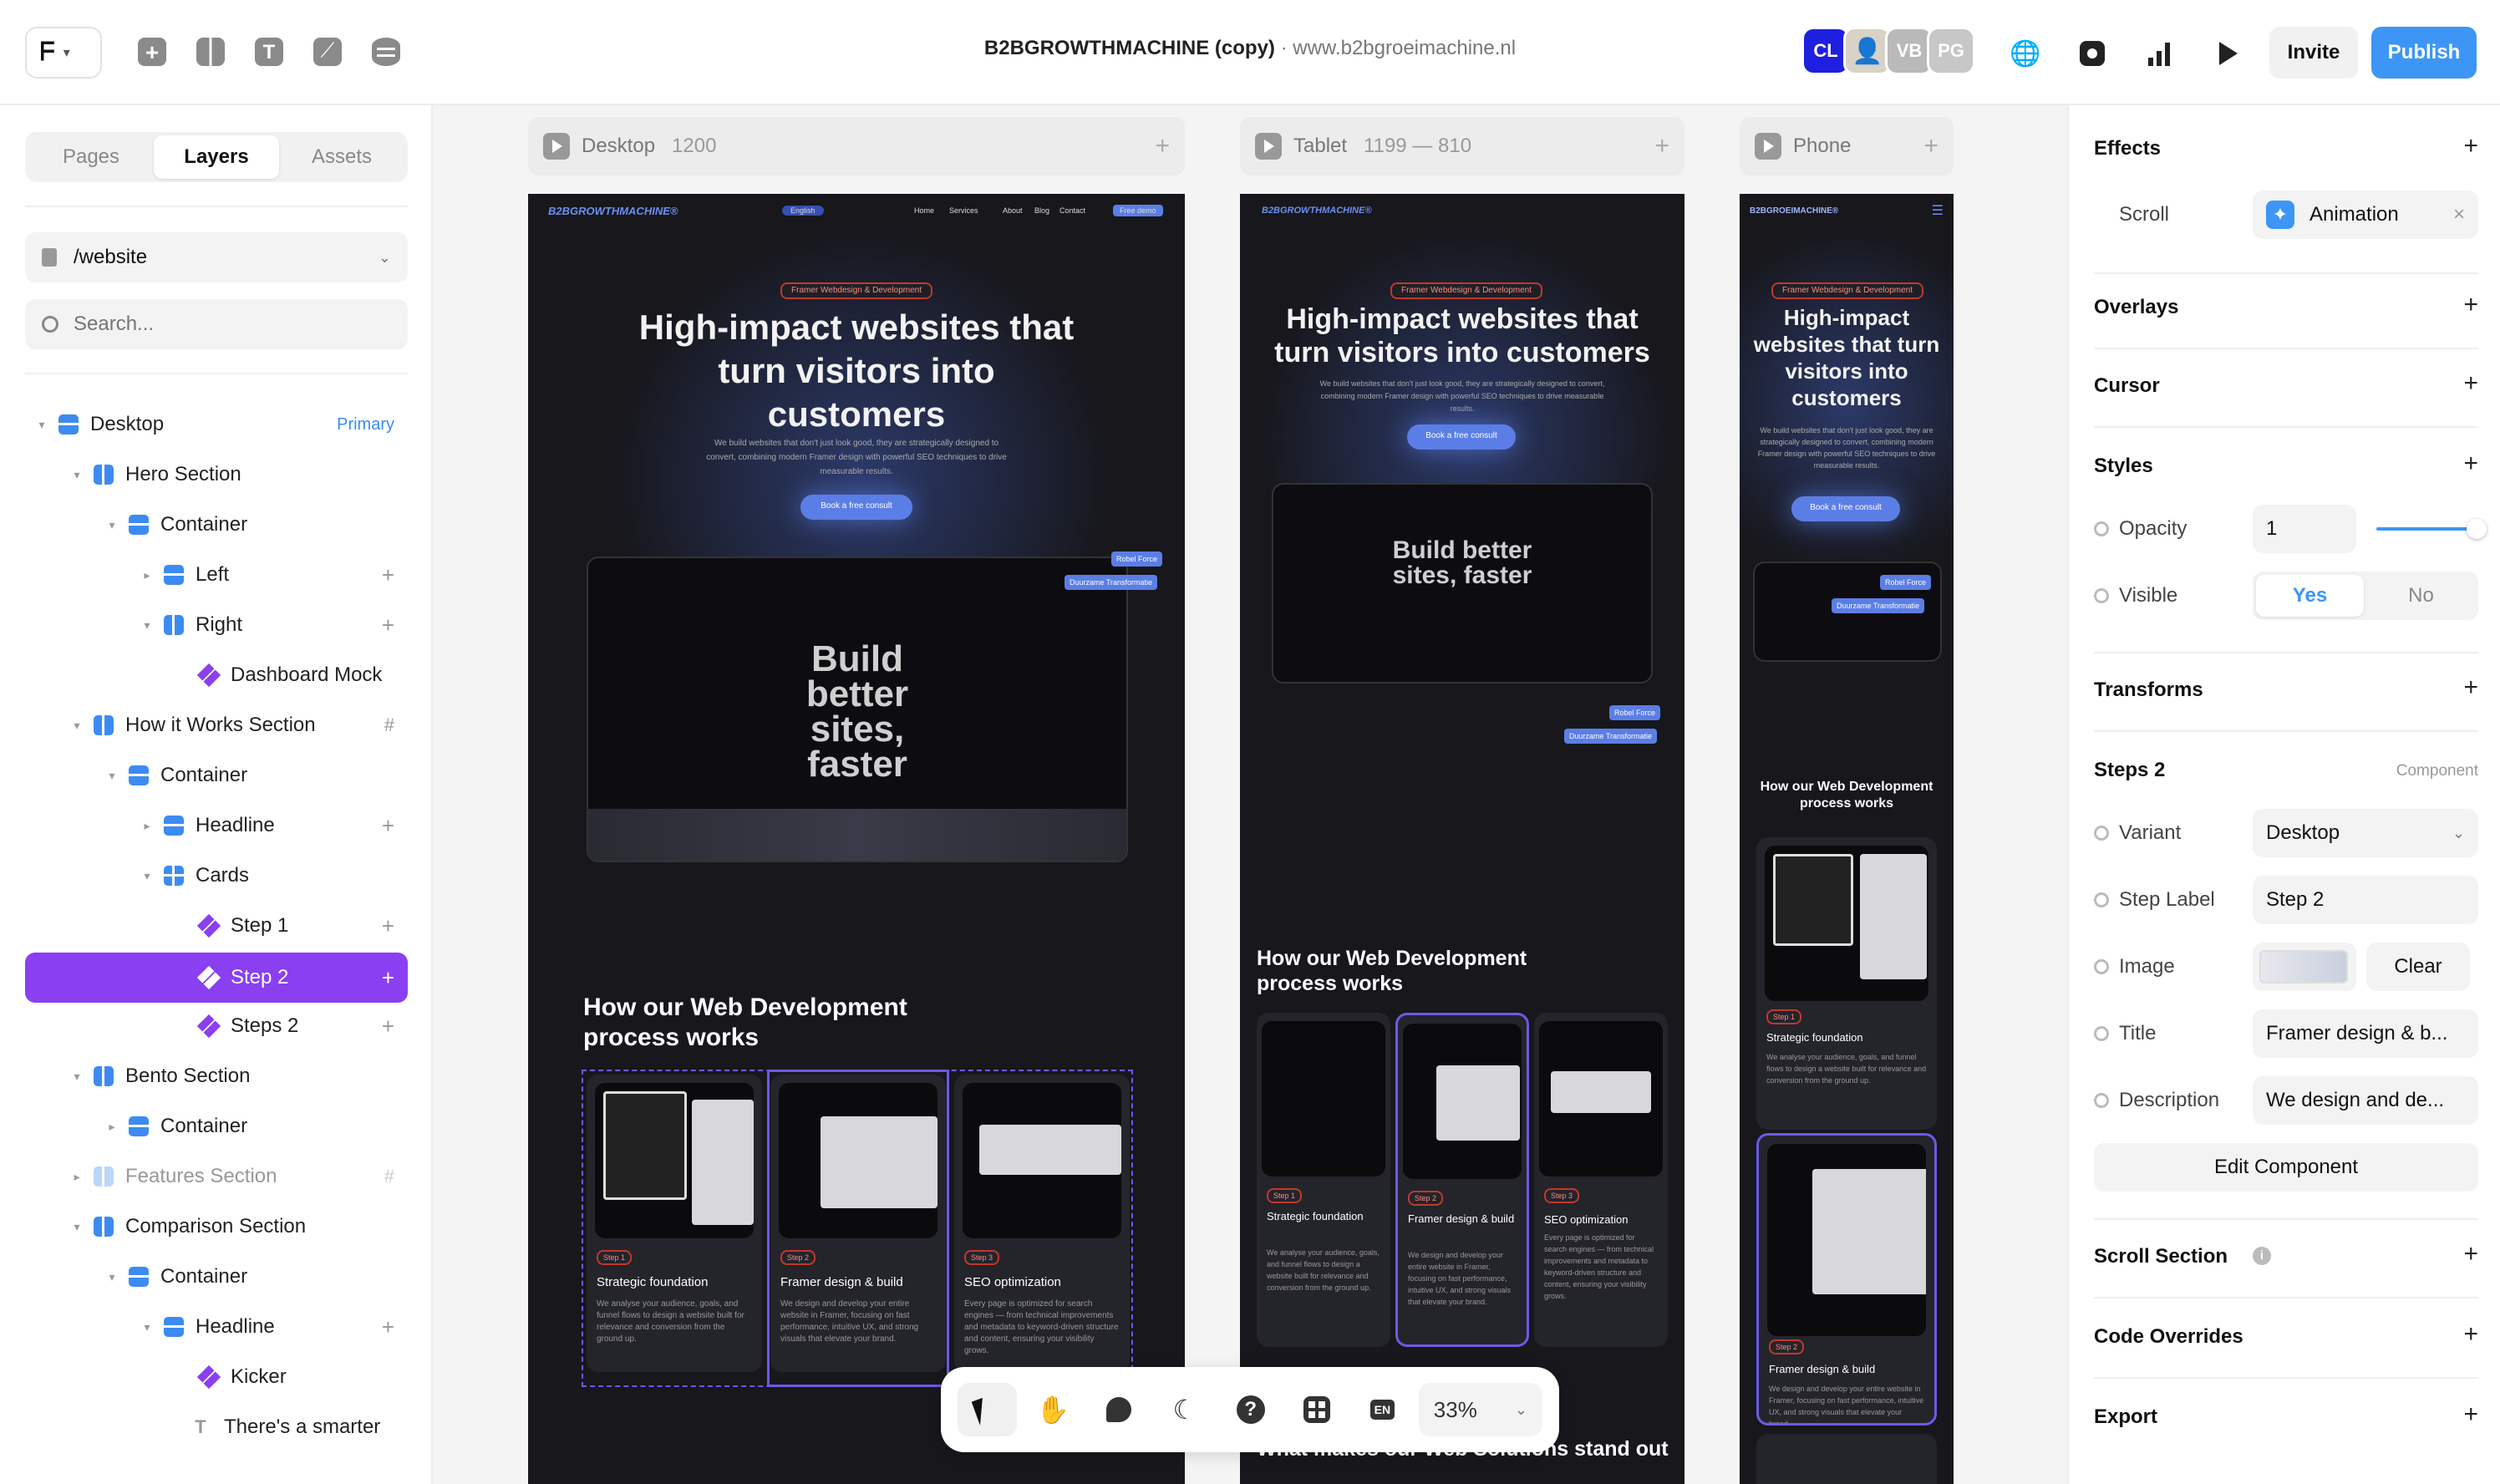  What do you see at coordinates (217, 675) in the screenshot?
I see `layer-dashboard-mock: Dashboard Mock` at bounding box center [217, 675].